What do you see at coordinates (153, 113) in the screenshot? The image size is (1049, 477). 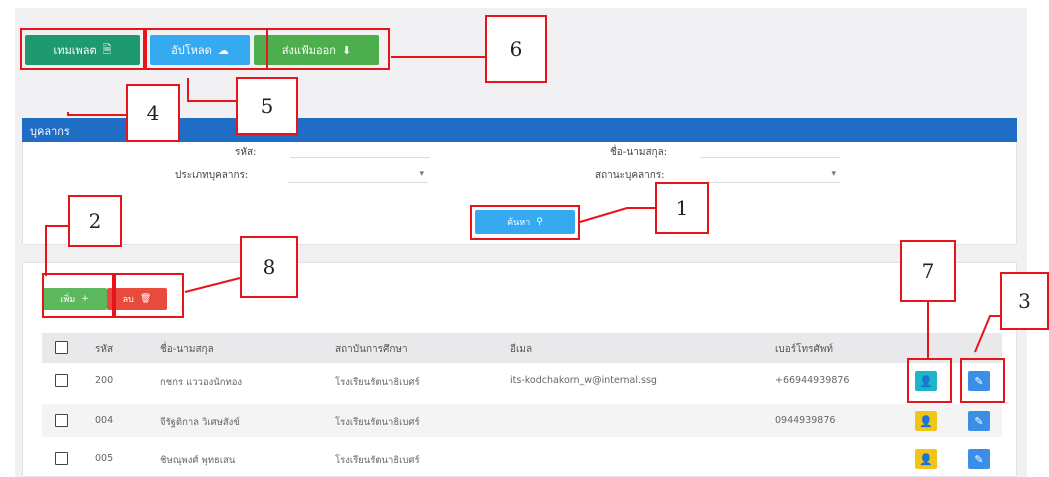 I see `annotation-number: 4` at bounding box center [153, 113].